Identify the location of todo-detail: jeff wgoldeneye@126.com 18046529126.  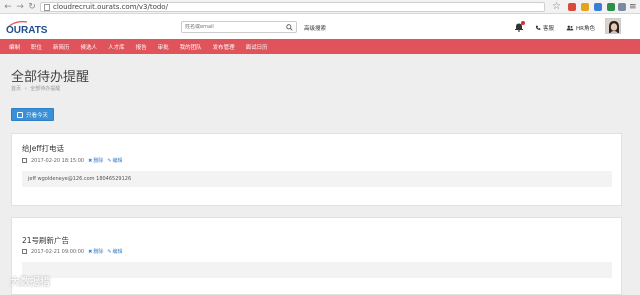
(317, 179).